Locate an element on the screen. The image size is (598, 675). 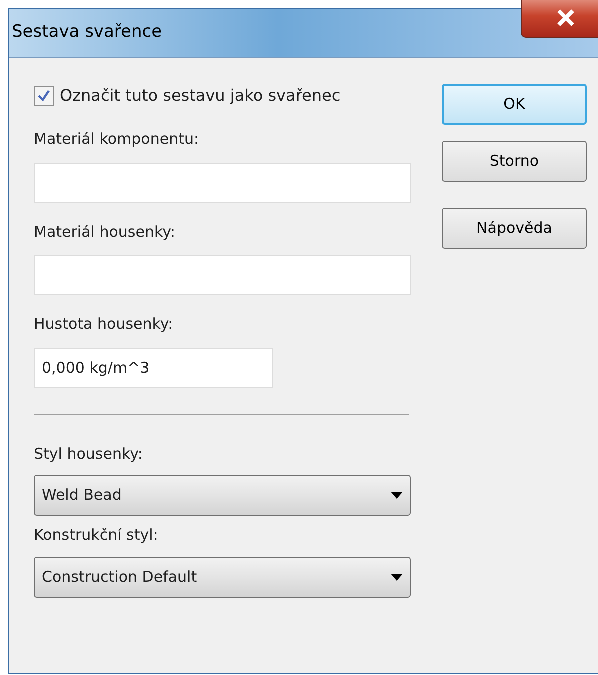
dialog-button: Nápověda is located at coordinates (514, 228).